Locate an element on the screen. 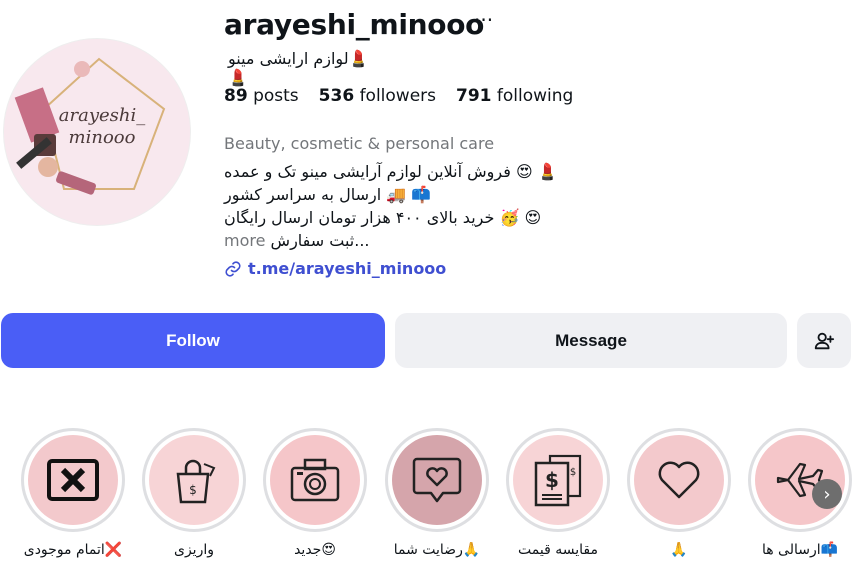  bio-line: ...ثبت سفارش is located at coordinates (320, 240).